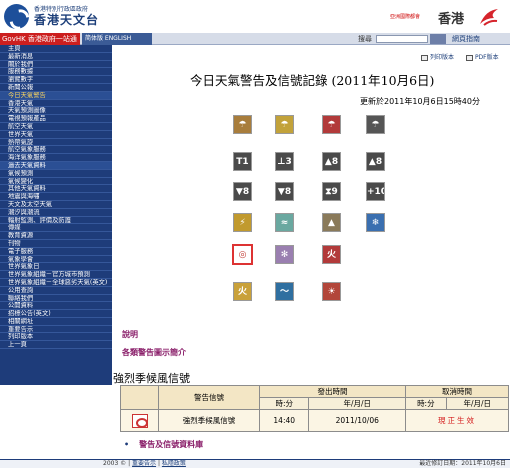 The height and width of the screenshot is (468, 510). I want to click on print-version-link: 列印版本, so click(440, 56).